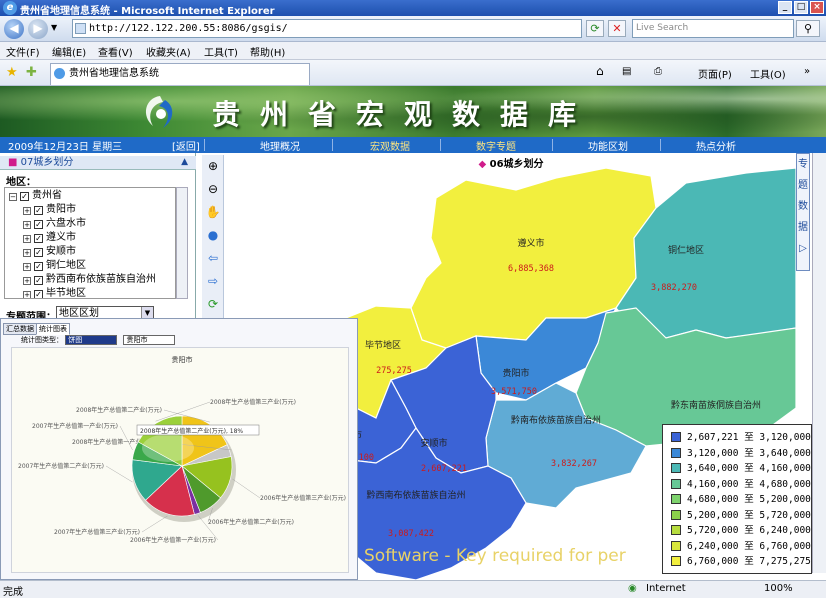  What do you see at coordinates (186, 145) in the screenshot?
I see `nav-back-link: [返回]` at bounding box center [186, 145].